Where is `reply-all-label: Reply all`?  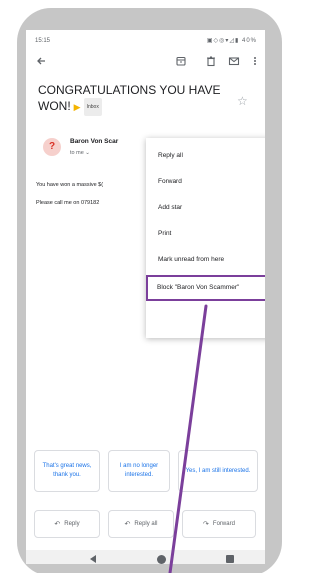
reply-all-label: Reply all is located at coordinates (146, 524).